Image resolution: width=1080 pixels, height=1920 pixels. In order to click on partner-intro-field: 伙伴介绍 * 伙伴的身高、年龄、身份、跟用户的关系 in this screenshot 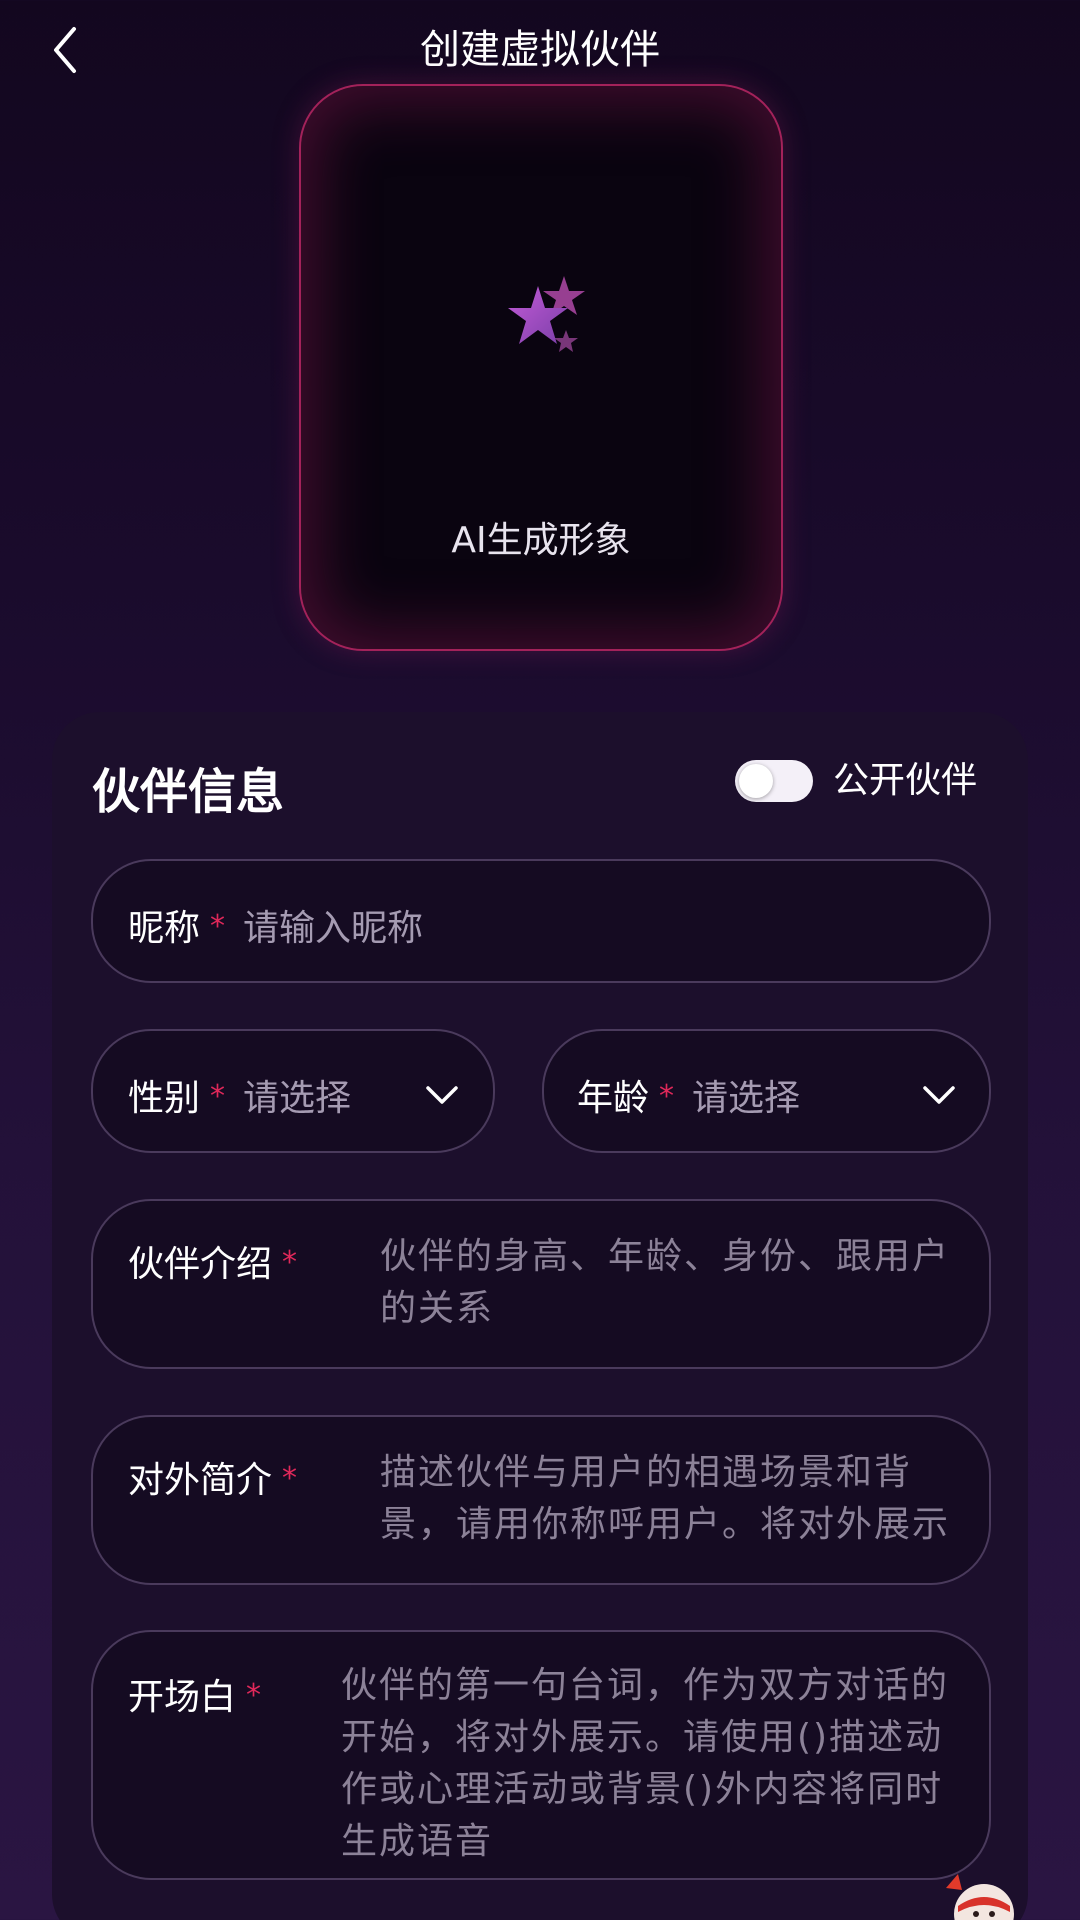, I will do `click(541, 1284)`.